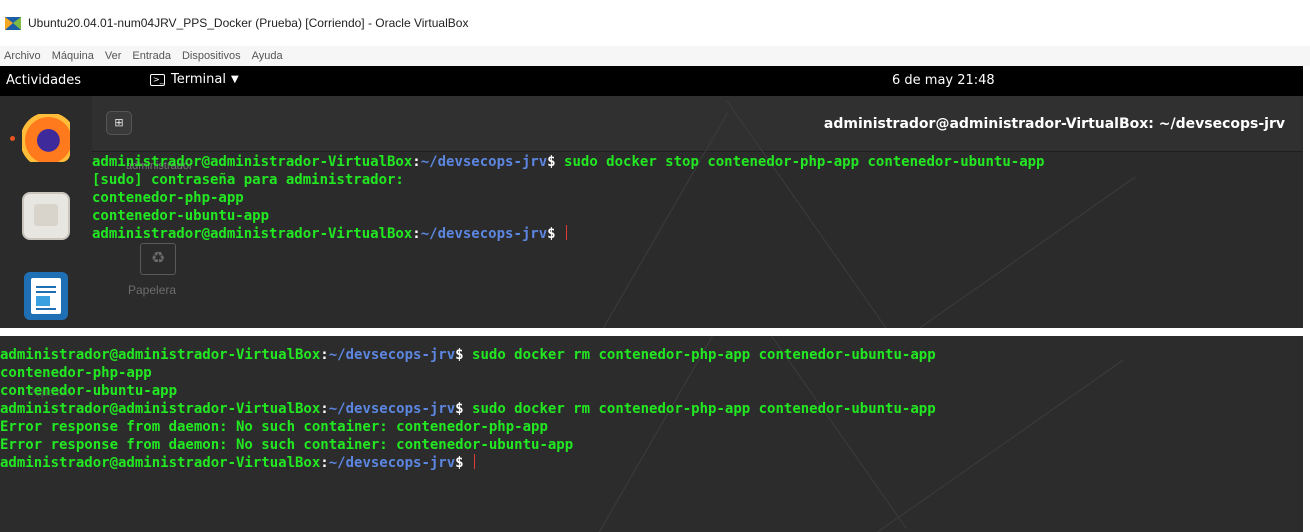  What do you see at coordinates (13, 23) in the screenshot?
I see `virtualbox-icon` at bounding box center [13, 23].